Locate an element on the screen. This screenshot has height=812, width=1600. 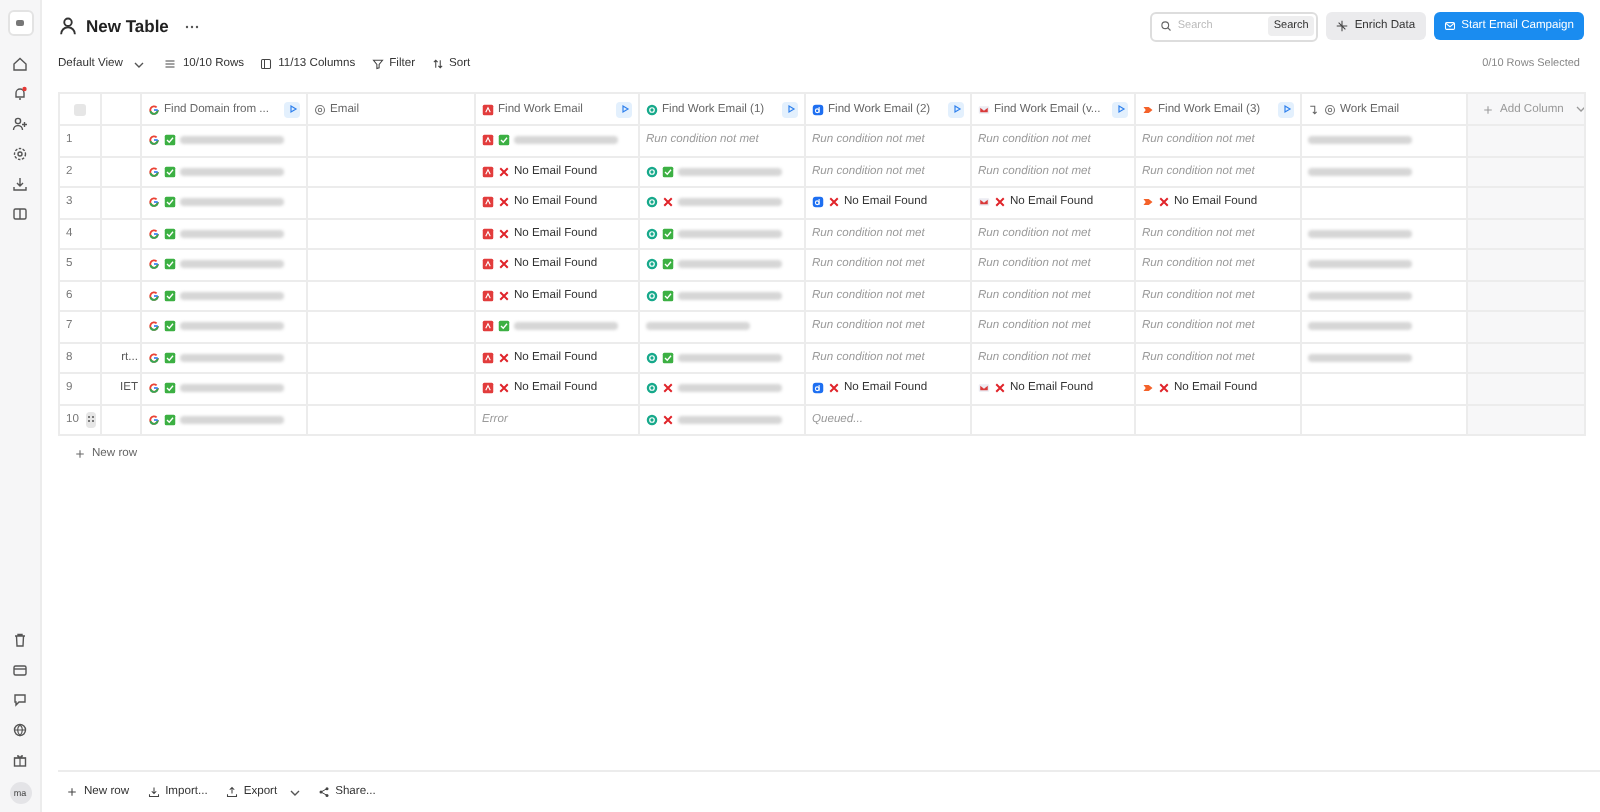
gift-icon is located at coordinates (20, 760).